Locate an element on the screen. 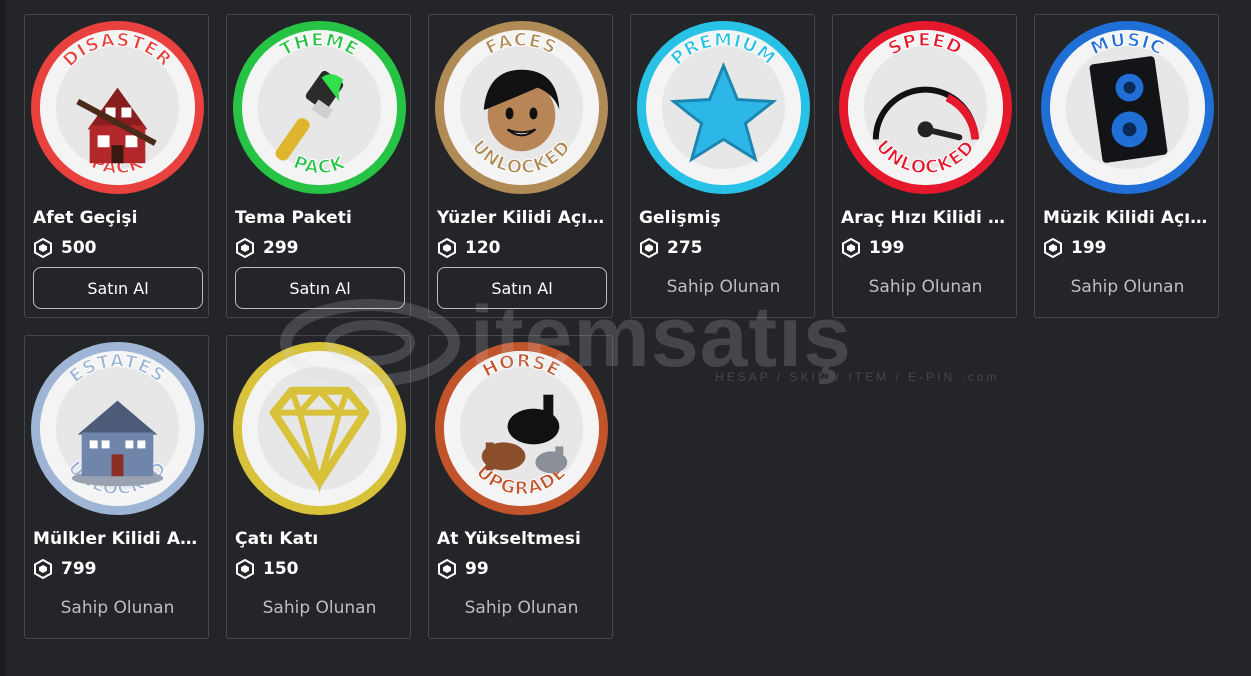 The height and width of the screenshot is (676, 1251). item-card: PREMIUM Gelişmiş 275 Sahip Olunan is located at coordinates (722, 166).